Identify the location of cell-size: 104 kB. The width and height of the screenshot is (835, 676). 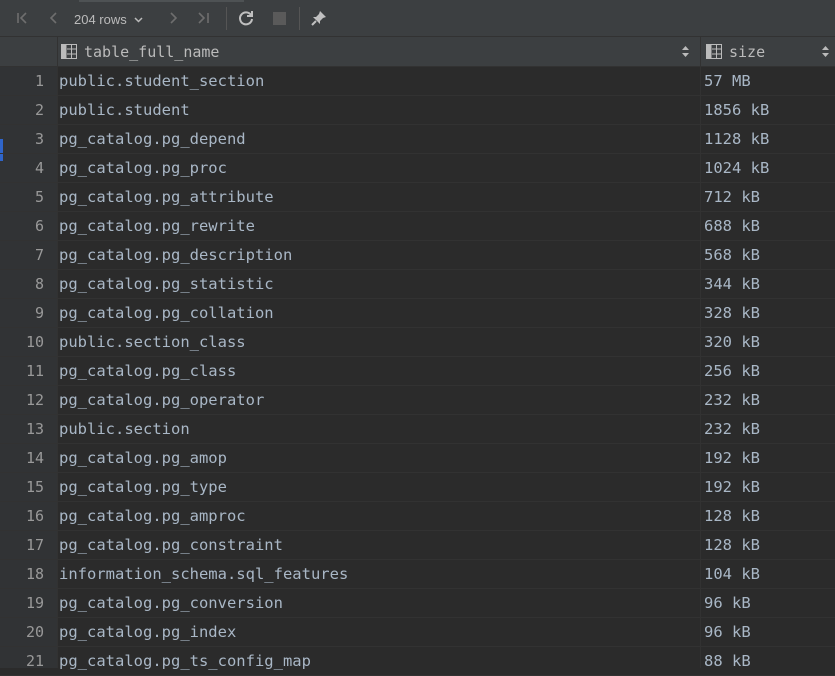
(732, 574).